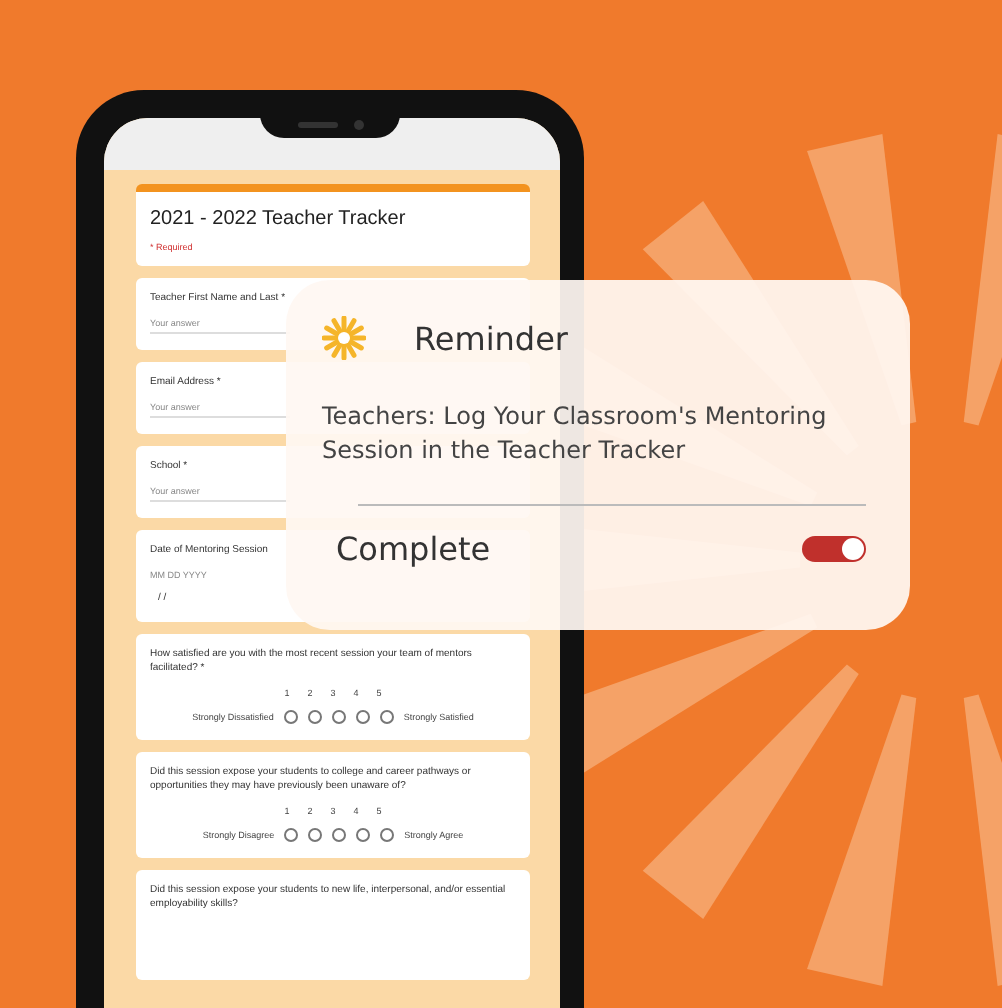 The image size is (1002, 1008). What do you see at coordinates (344, 338) in the screenshot?
I see `sun-icon` at bounding box center [344, 338].